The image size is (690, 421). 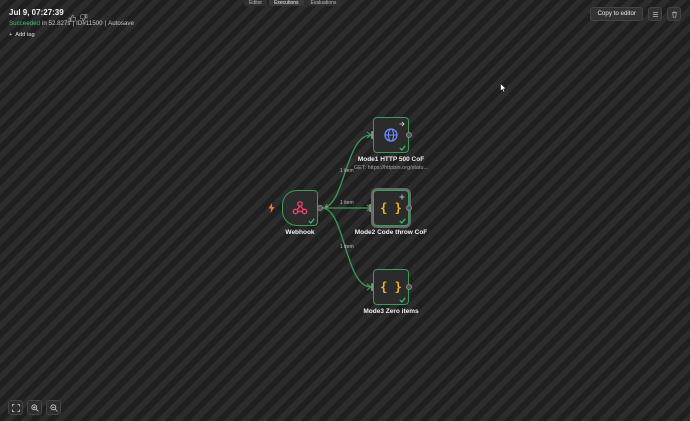 I want to click on zoom-out-button, so click(x=53, y=407).